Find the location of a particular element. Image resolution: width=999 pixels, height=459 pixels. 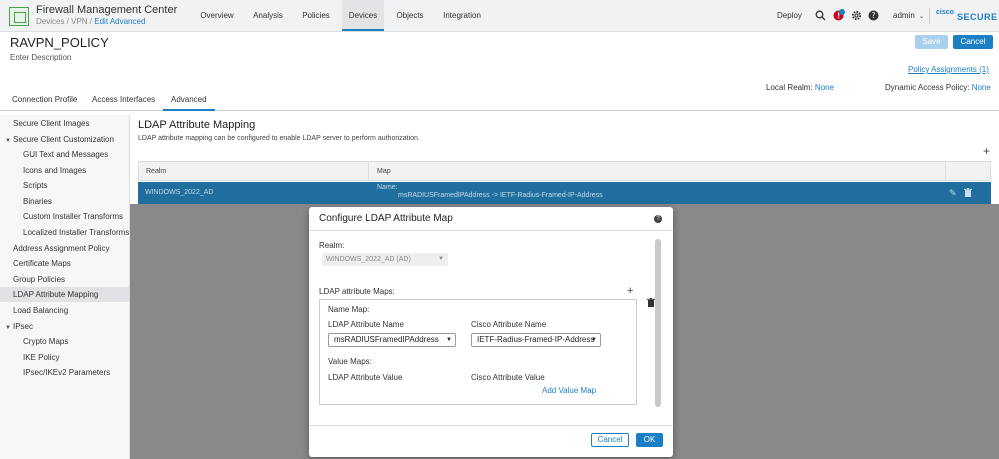

sidebar-item-crypto-maps: Crypto Maps is located at coordinates (64, 341).